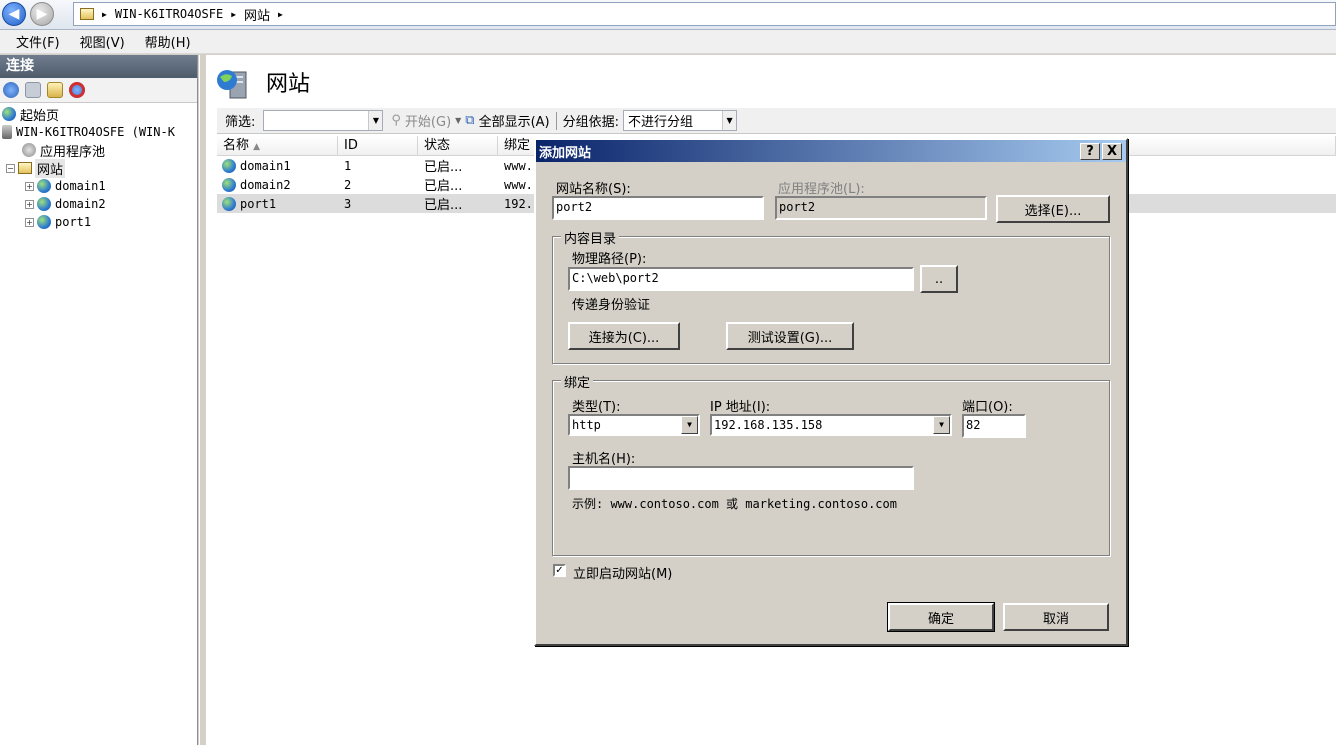 This screenshot has height=745, width=1336. I want to click on start-immediately-checkbox: ✓, so click(559, 570).